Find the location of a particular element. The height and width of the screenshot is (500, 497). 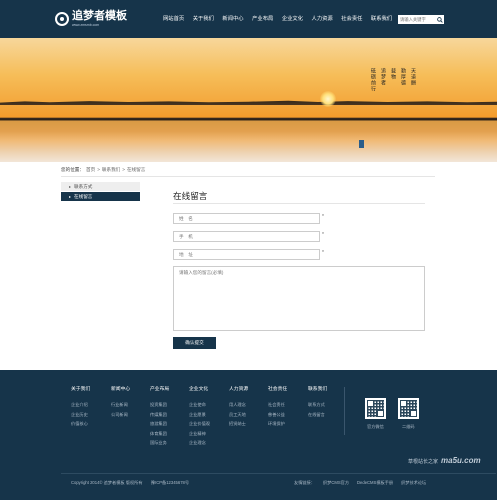

friend-link: DedeCMS模板手册 is located at coordinates (375, 483).